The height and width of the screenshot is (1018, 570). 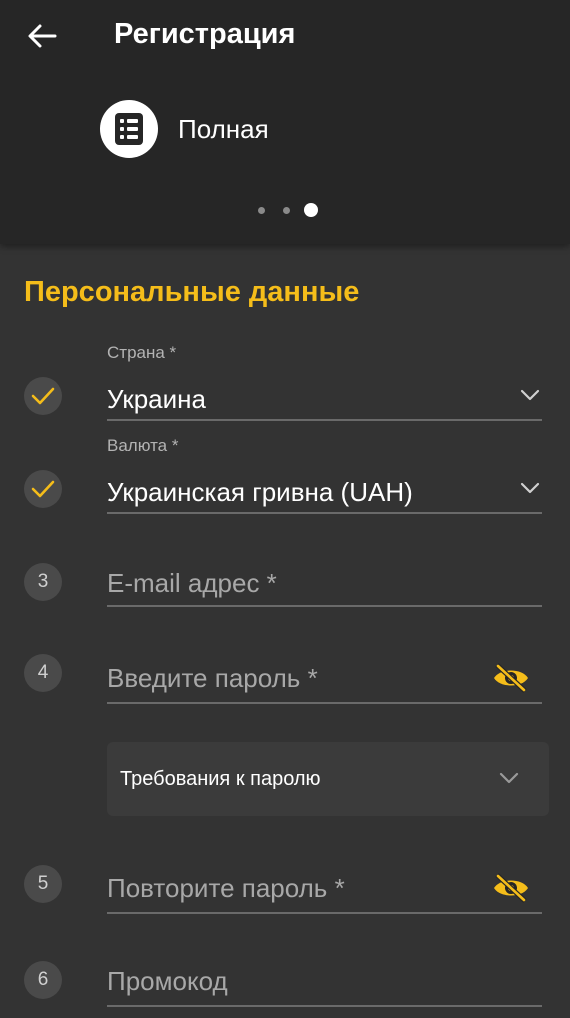 What do you see at coordinates (223, 128) in the screenshot?
I see `registration-type-label: Полная` at bounding box center [223, 128].